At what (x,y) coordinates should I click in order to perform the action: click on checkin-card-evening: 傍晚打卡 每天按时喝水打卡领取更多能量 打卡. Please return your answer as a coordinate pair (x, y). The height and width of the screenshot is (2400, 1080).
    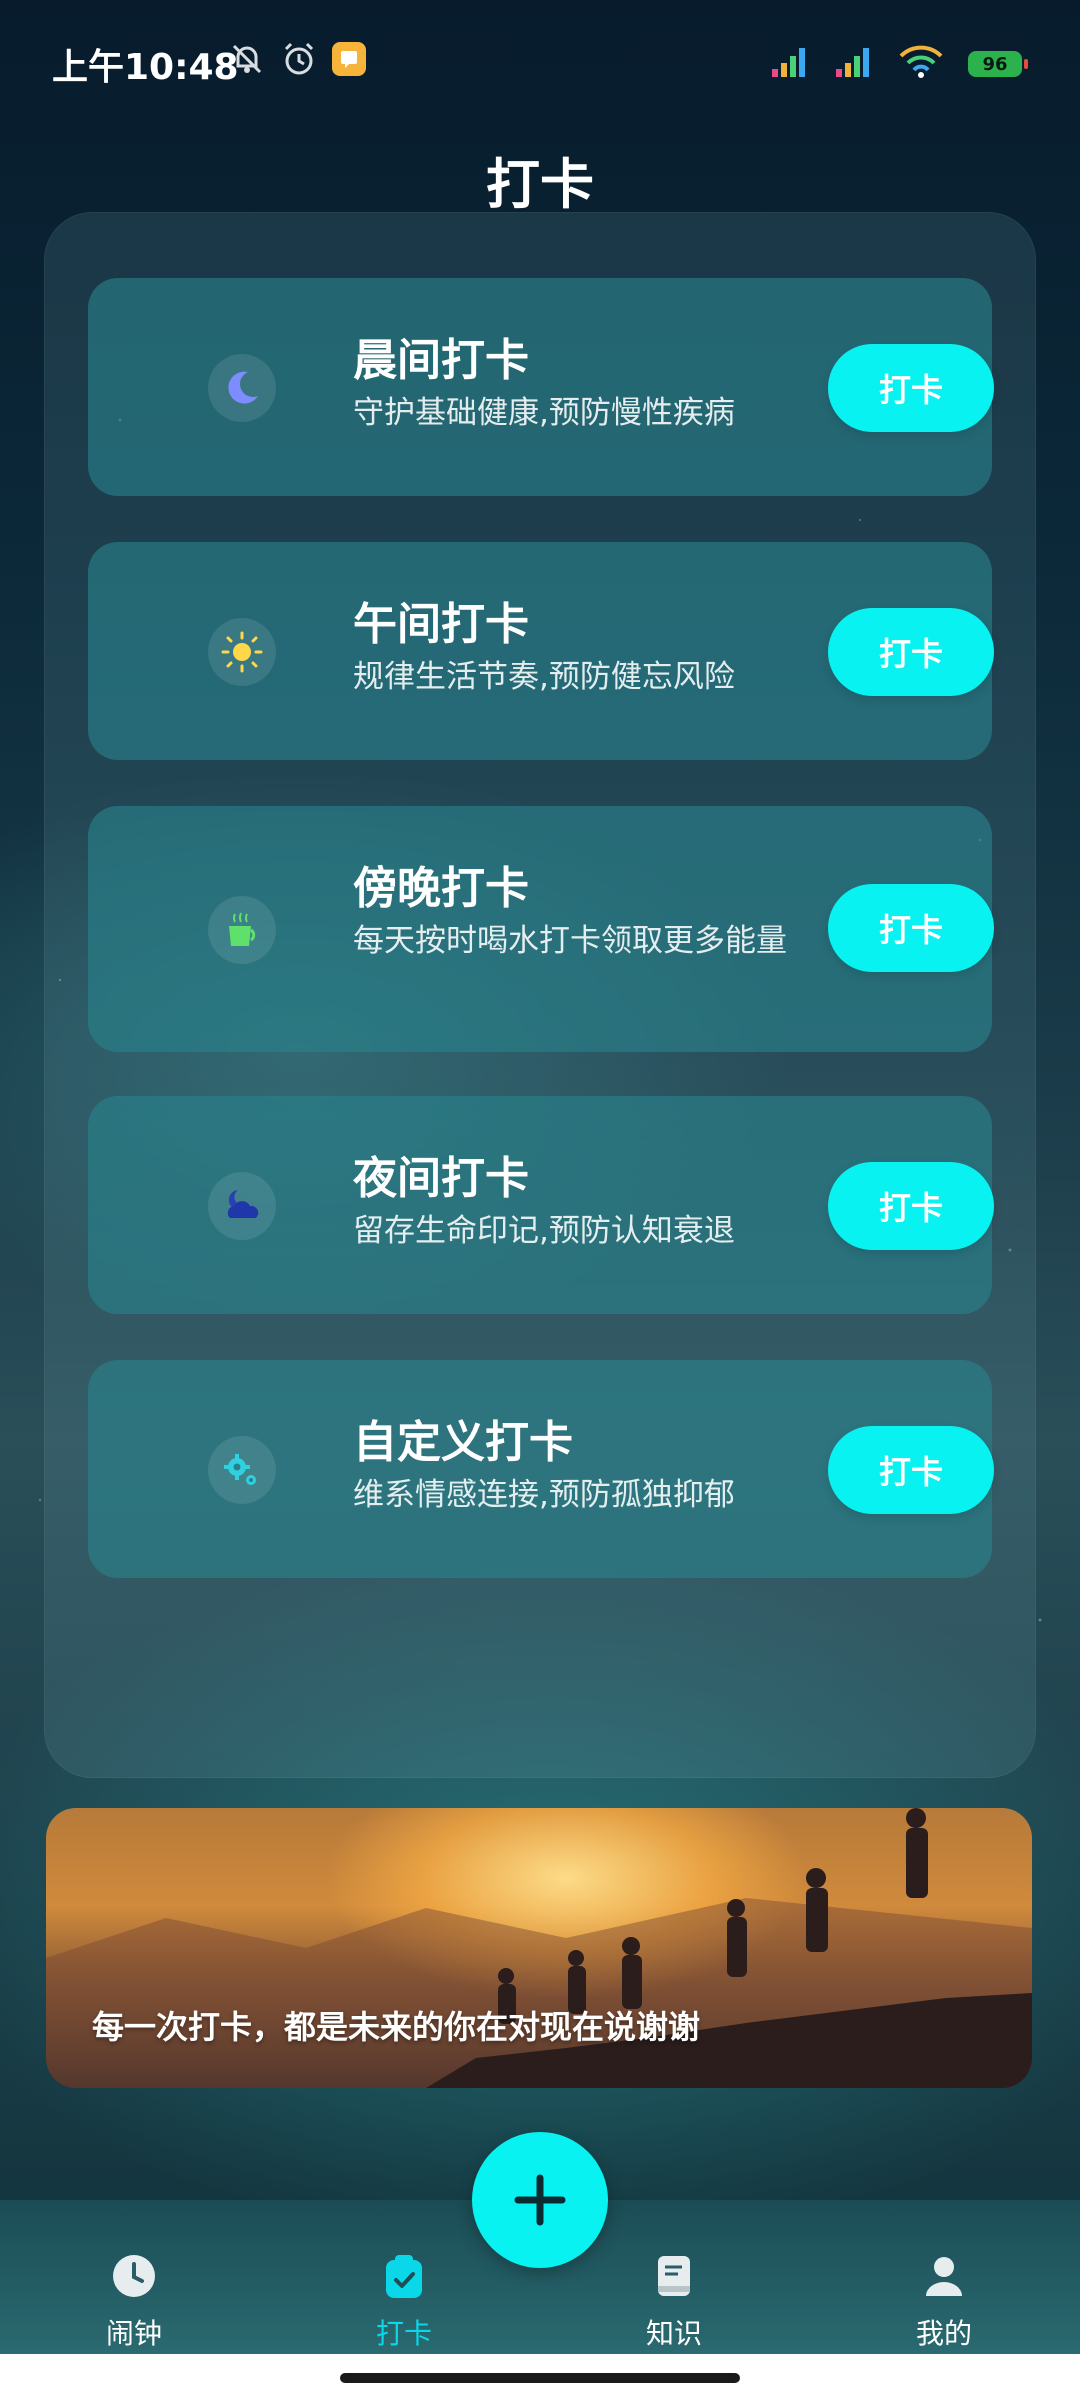
    Looking at the image, I should click on (541, 929).